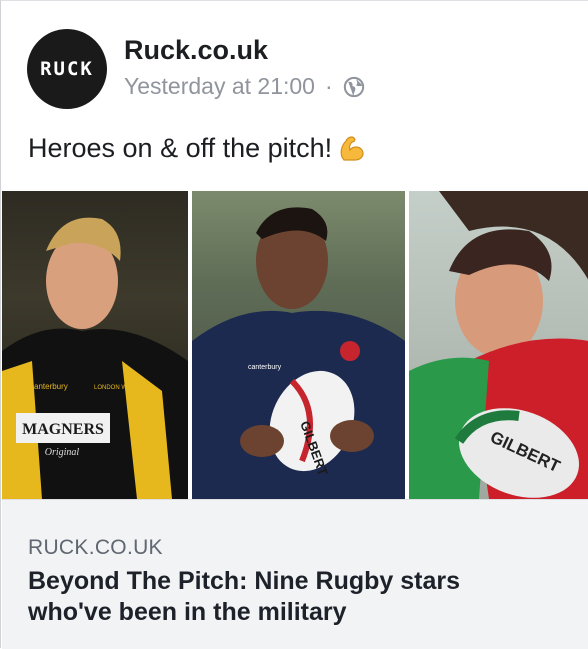 Image resolution: width=588 pixels, height=649 pixels. I want to click on post-message-text: Heroes on & off the pitch!, so click(180, 147).